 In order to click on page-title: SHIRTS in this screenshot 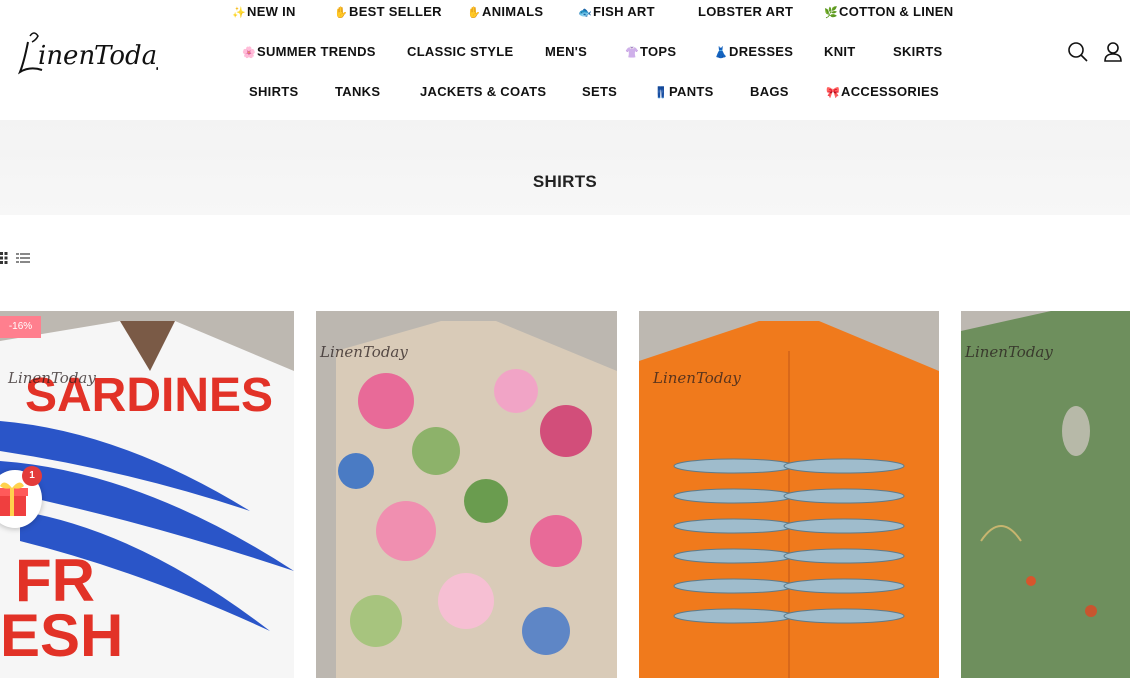, I will do `click(565, 181)`.